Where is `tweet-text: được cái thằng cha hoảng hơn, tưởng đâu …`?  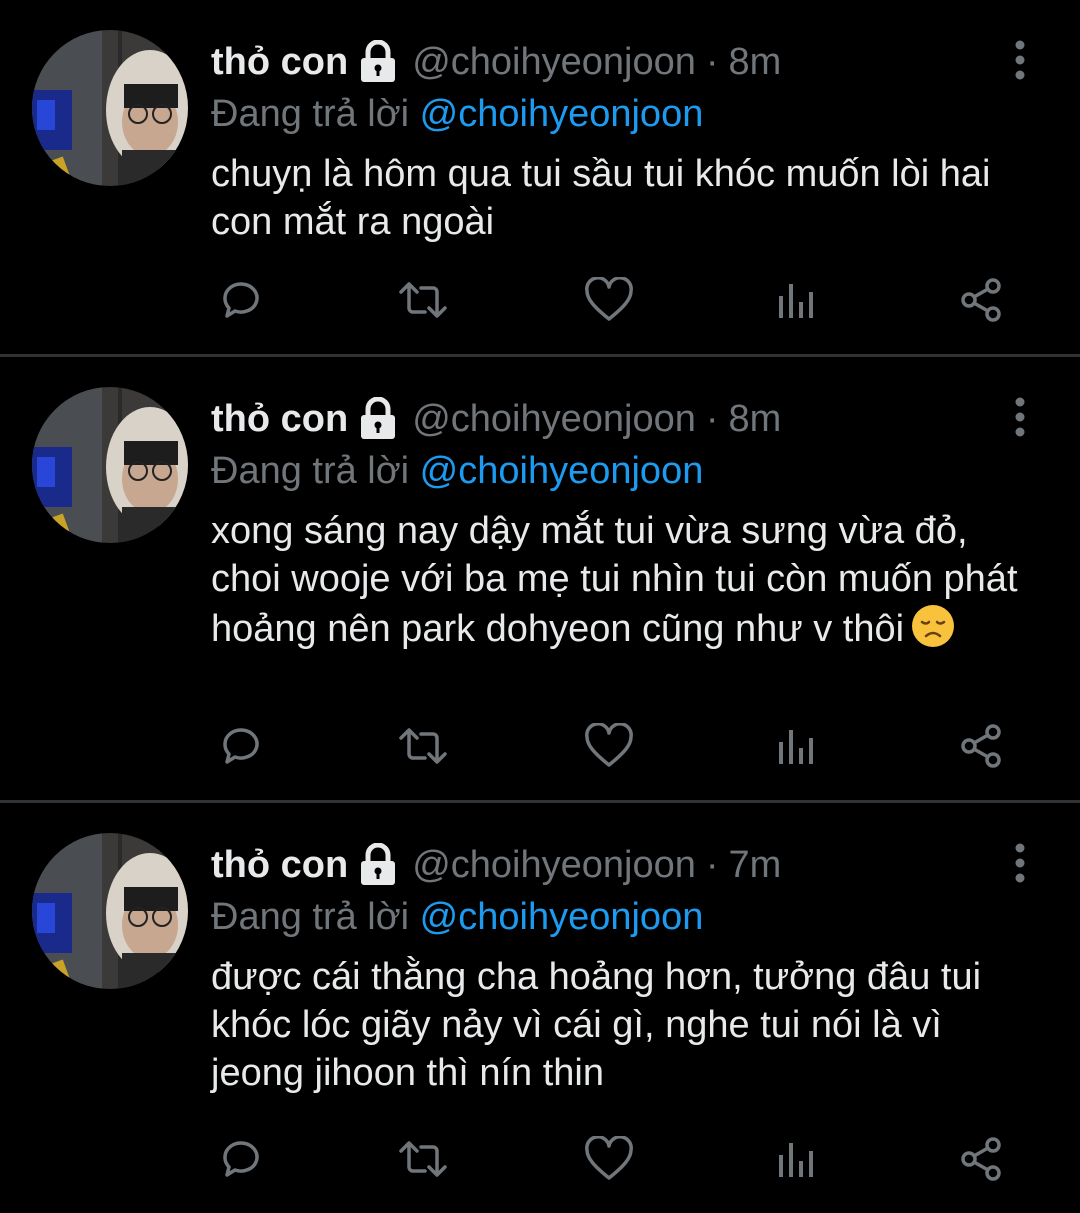 tweet-text: được cái thằng cha hoảng hơn, tưởng đâu … is located at coordinates (596, 1025).